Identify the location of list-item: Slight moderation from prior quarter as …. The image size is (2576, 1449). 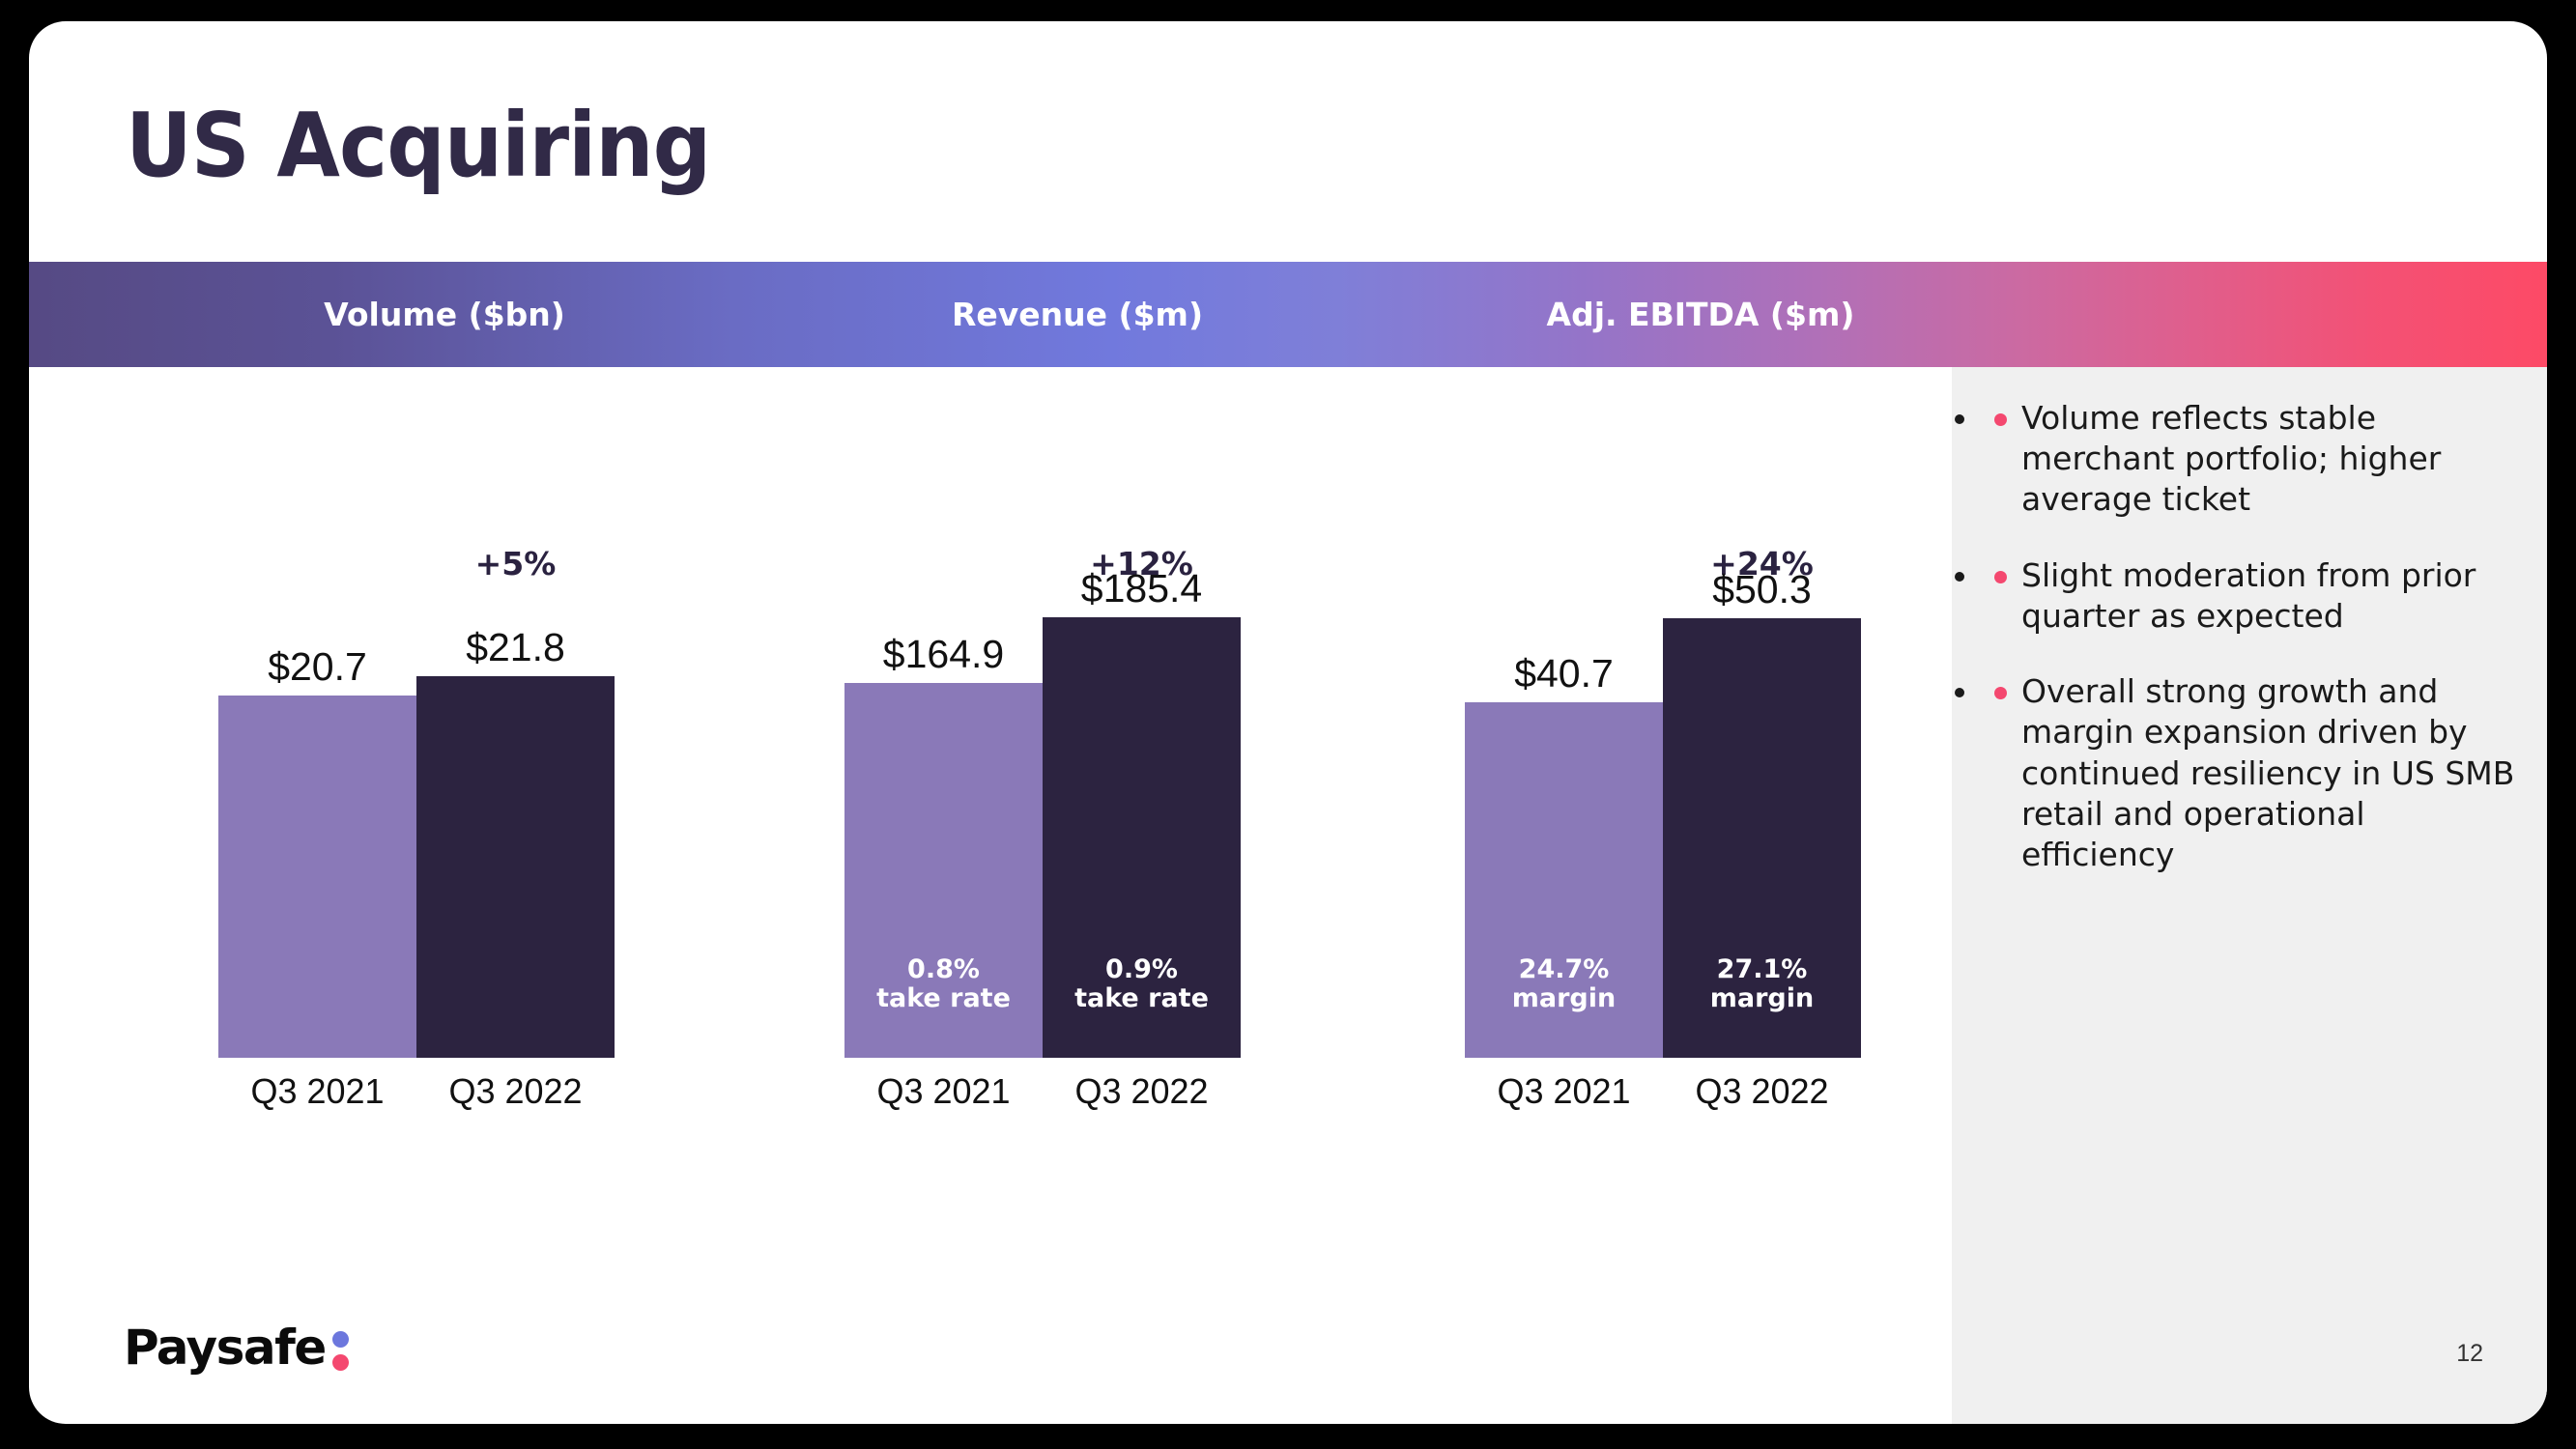
(2252, 596).